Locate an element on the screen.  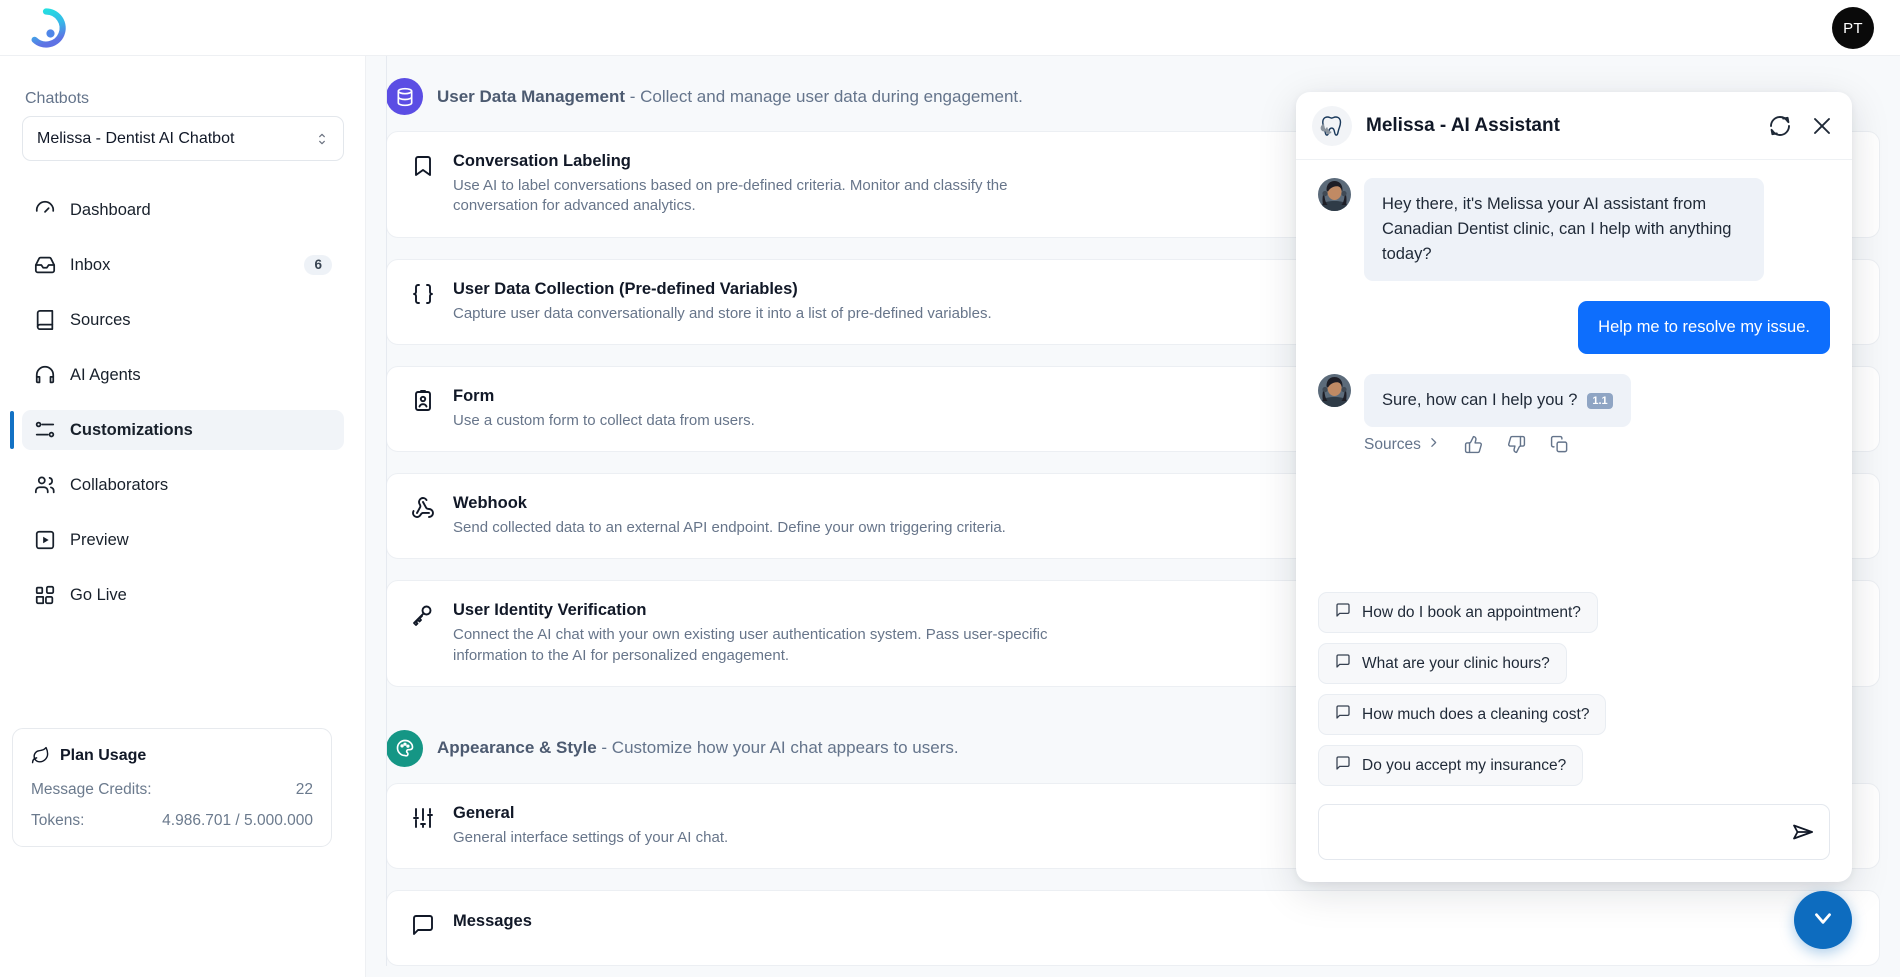
user-avatar: PT is located at coordinates (1853, 28).